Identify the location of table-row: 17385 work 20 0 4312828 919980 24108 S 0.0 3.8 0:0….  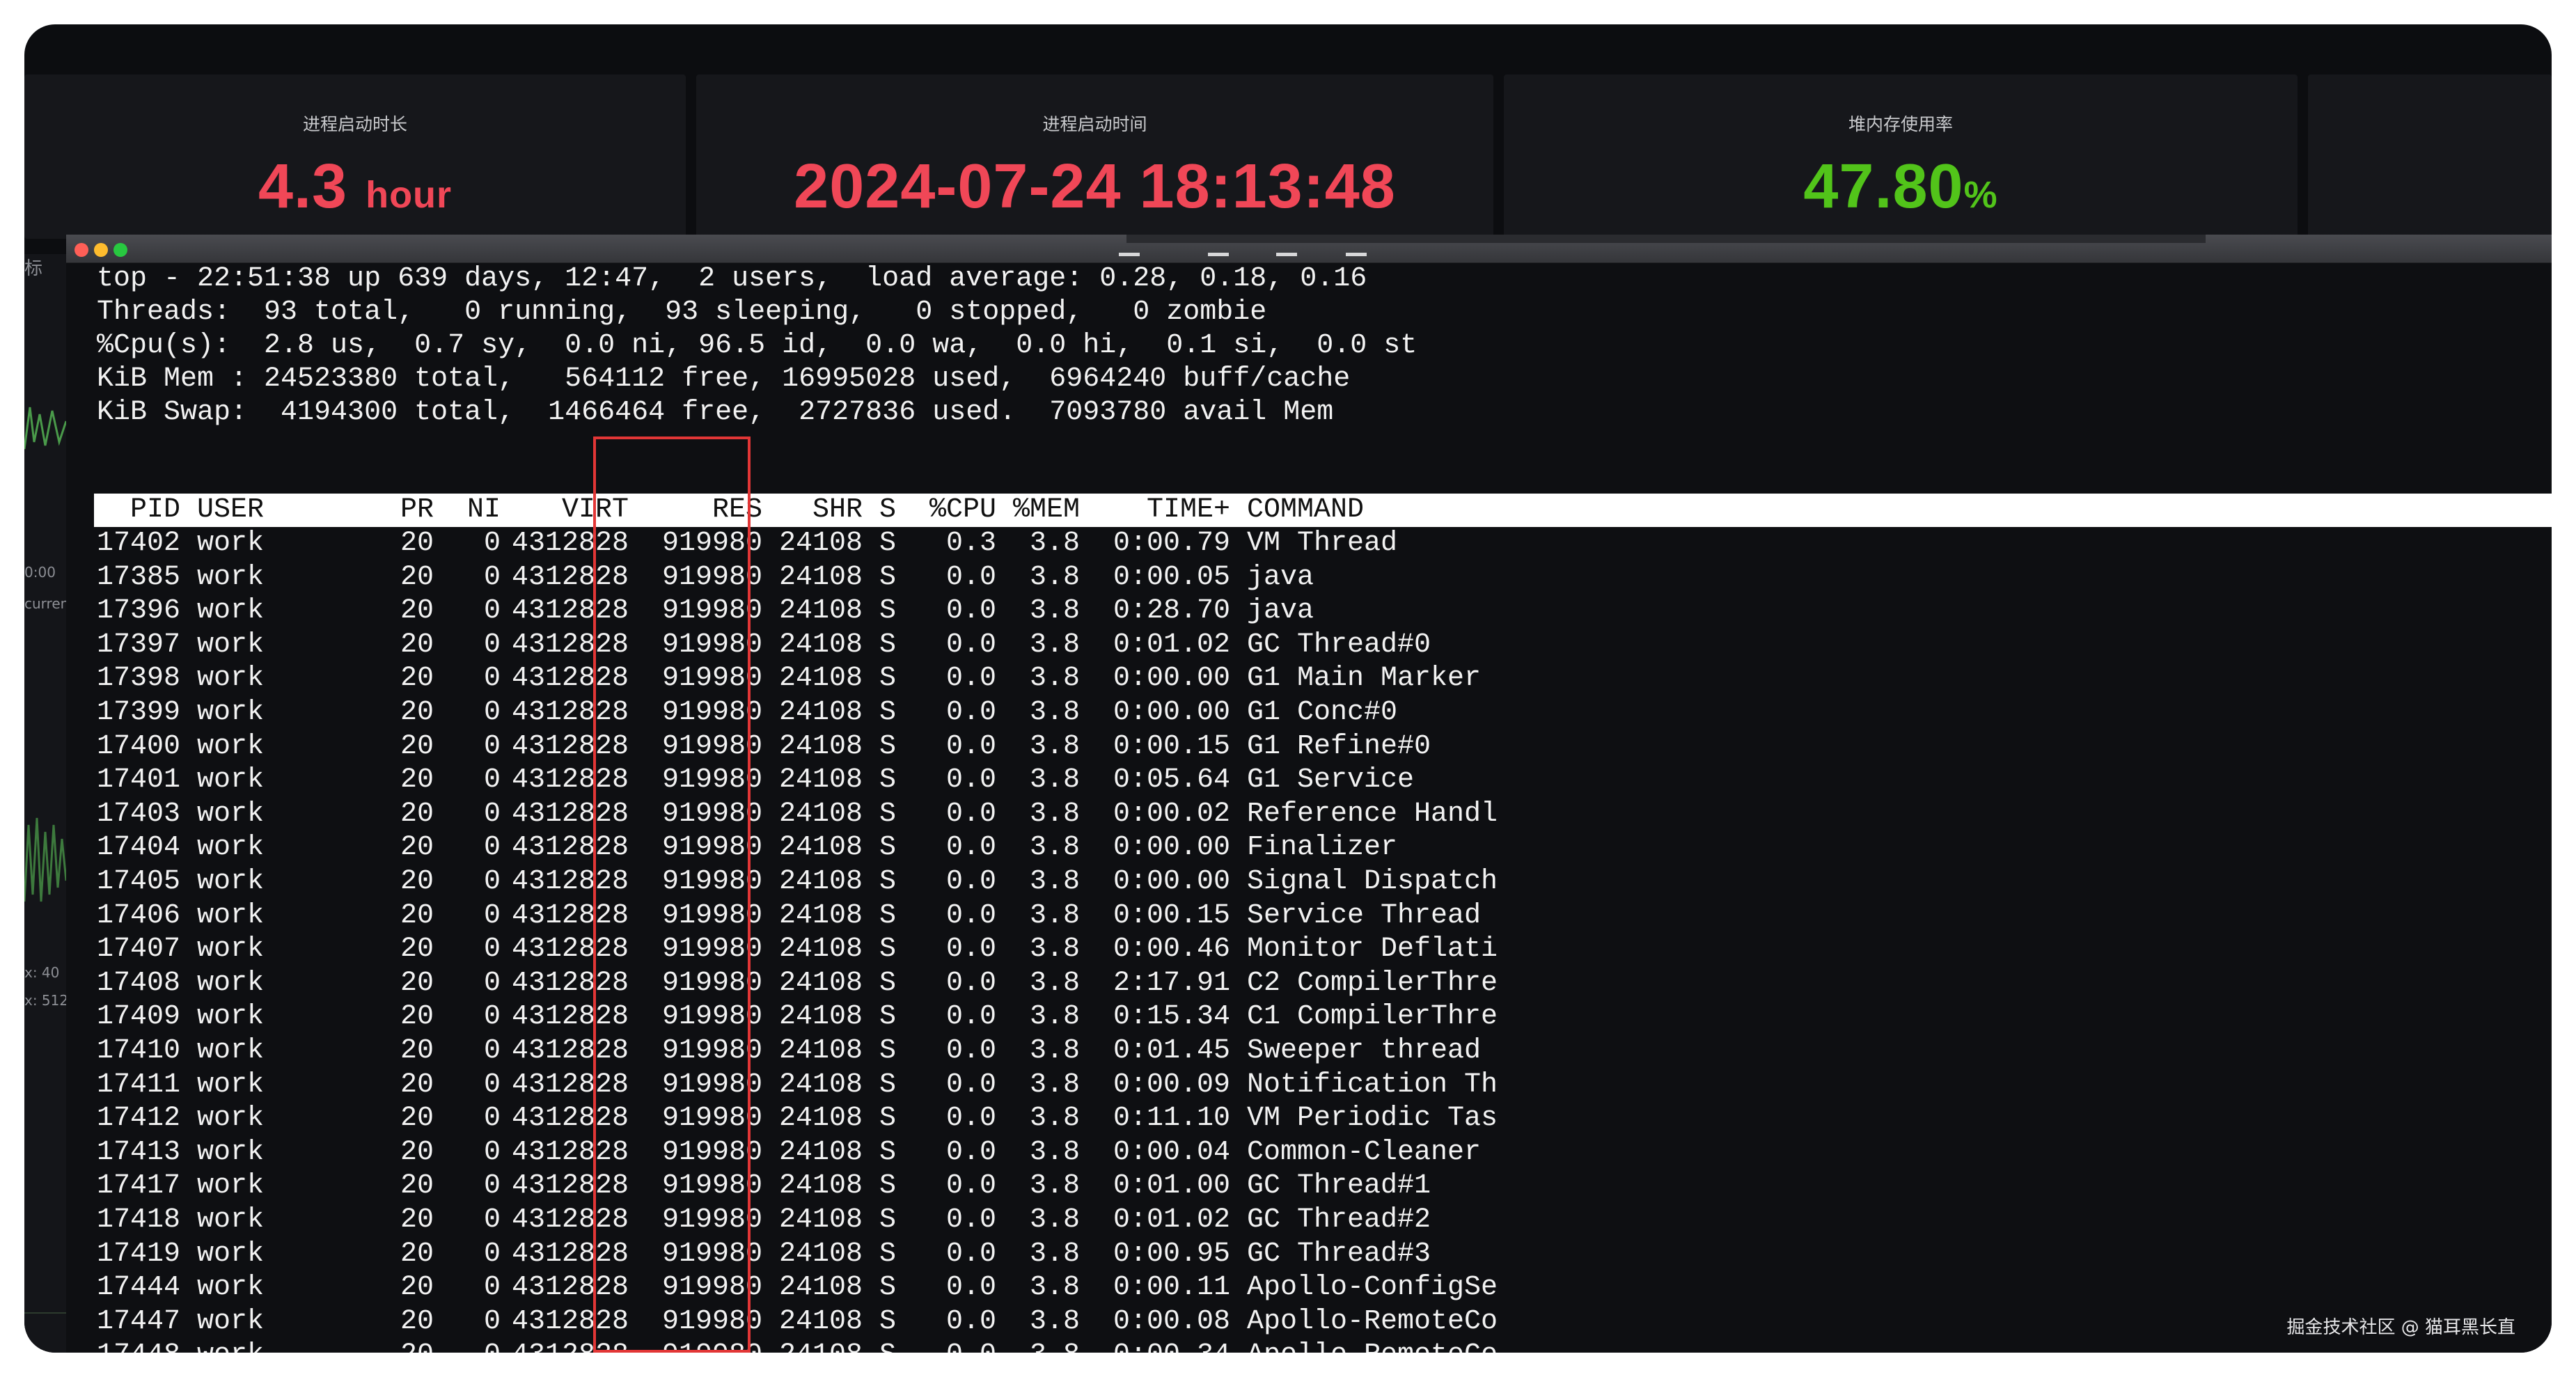
(1315, 578).